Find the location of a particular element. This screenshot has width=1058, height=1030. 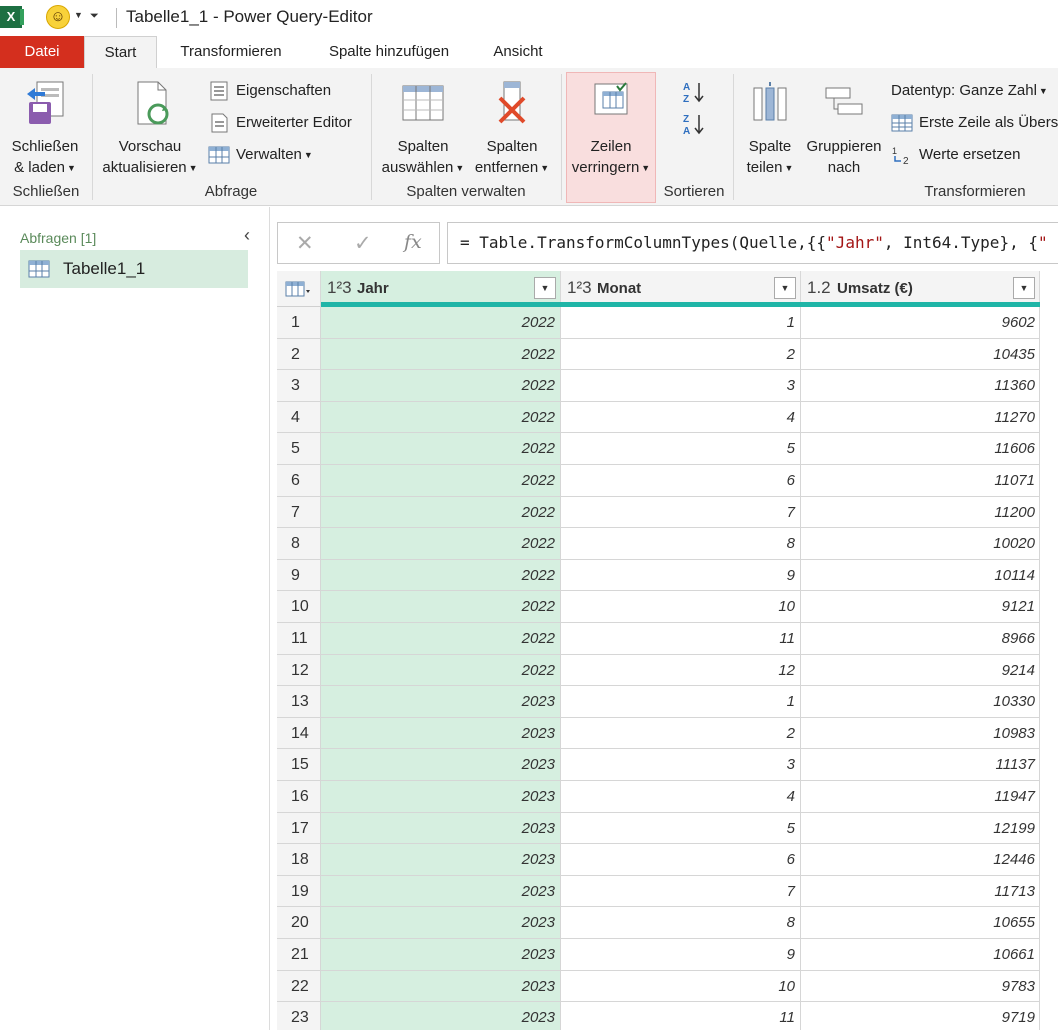

row-number: 2 is located at coordinates (299, 354).